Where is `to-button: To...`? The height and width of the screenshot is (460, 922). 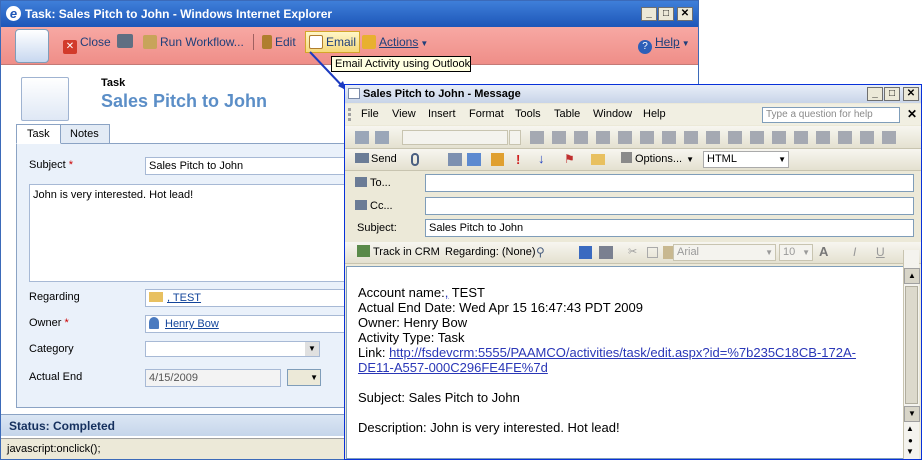 to-button: To... is located at coordinates (373, 183).